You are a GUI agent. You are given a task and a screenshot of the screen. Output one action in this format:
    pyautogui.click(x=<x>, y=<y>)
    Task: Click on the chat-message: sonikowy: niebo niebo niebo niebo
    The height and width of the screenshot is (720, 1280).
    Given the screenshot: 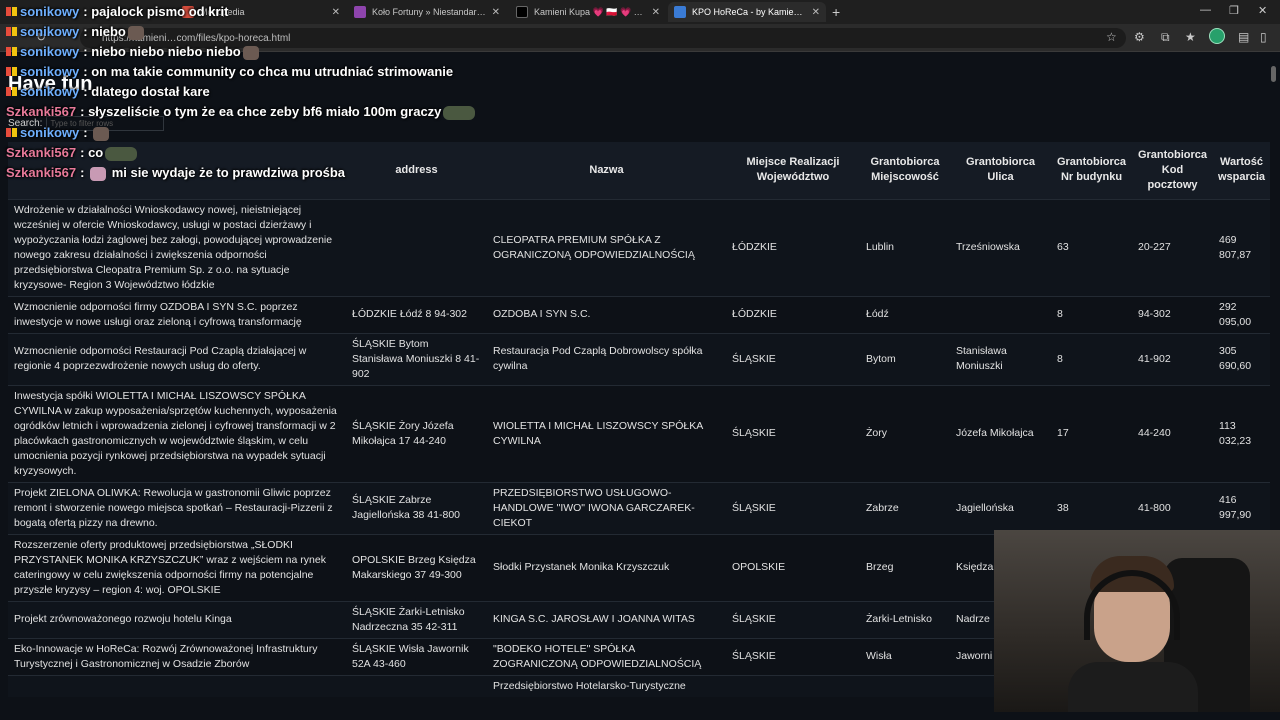 What is the action you would take?
    pyautogui.click(x=133, y=52)
    